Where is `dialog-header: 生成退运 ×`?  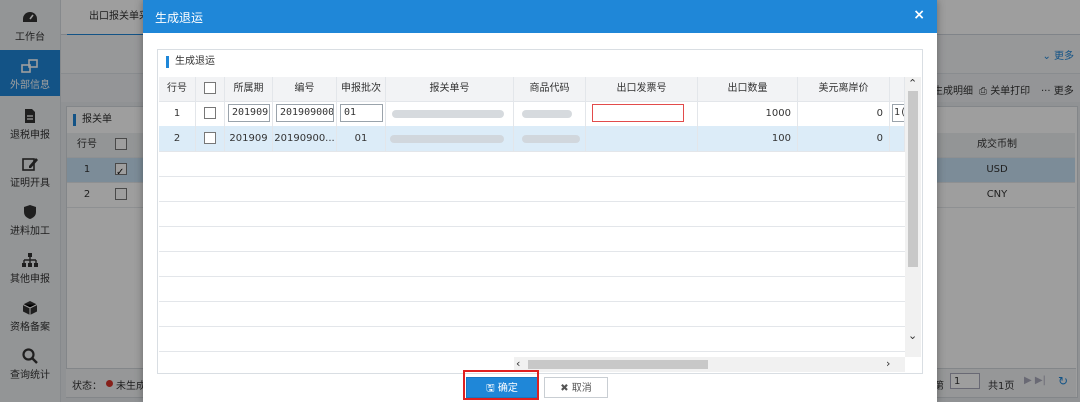 dialog-header: 生成退运 × is located at coordinates (540, 16).